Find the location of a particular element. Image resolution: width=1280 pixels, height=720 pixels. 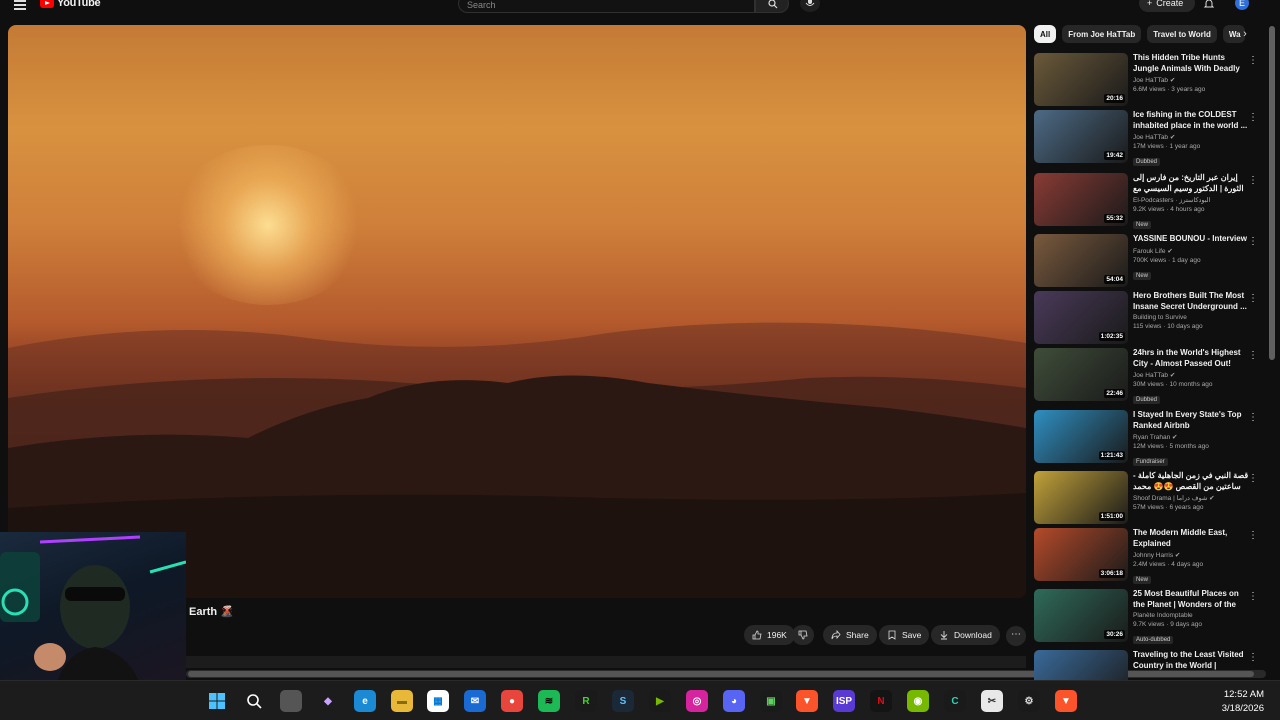

recommendation-thumbnail: 1:02:35 is located at coordinates (1081, 317).